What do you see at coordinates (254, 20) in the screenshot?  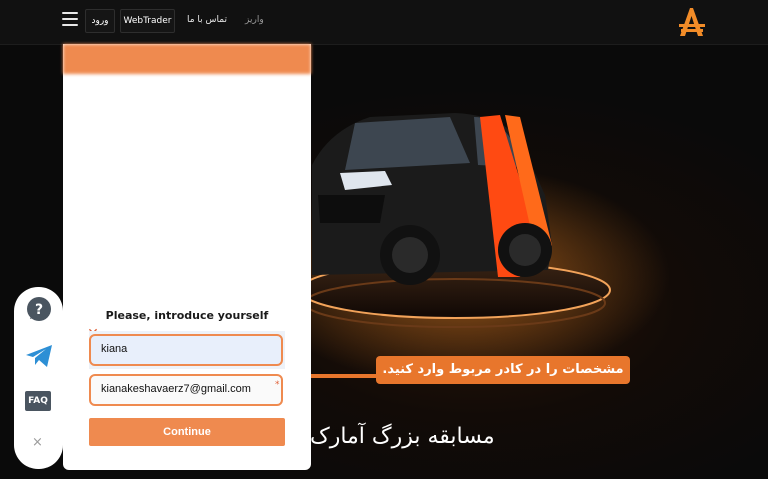 I see `deposit-link: واریز` at bounding box center [254, 20].